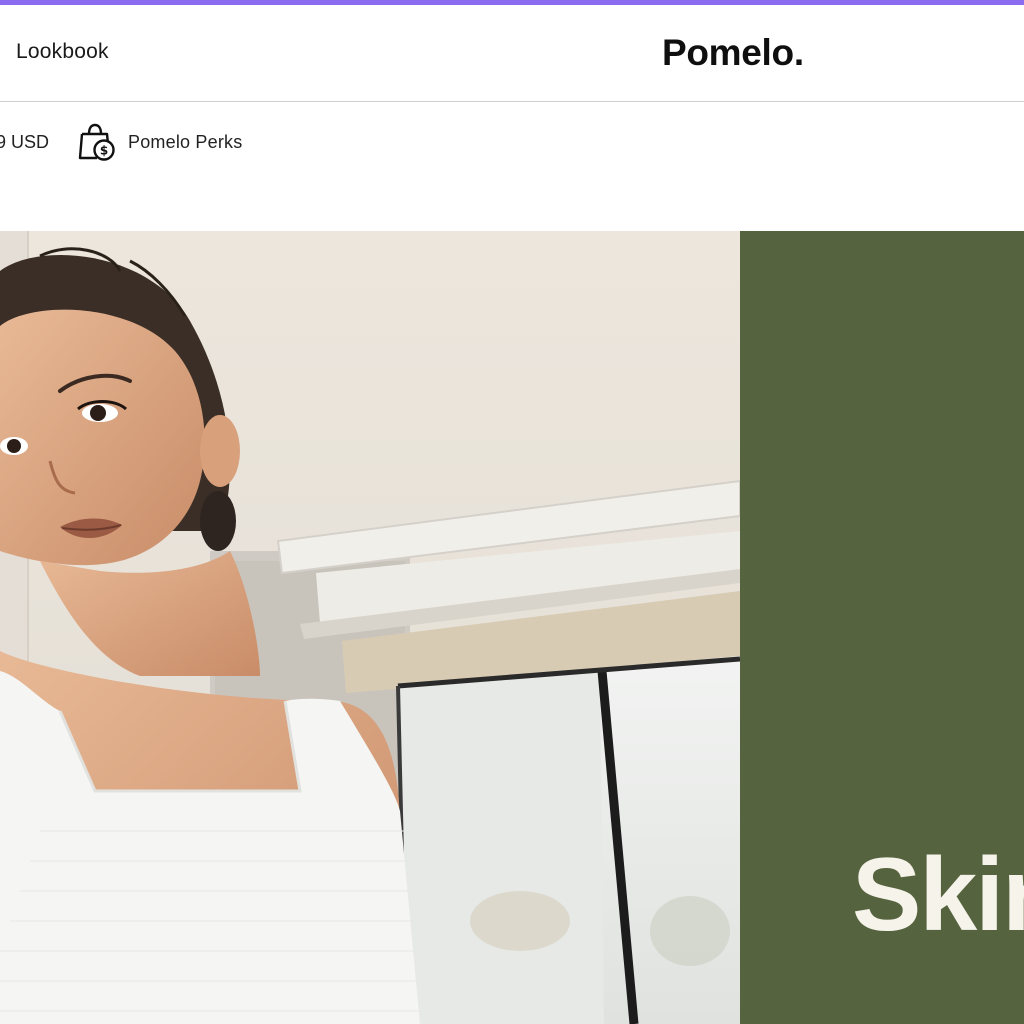 The width and height of the screenshot is (1024, 1024). What do you see at coordinates (96, 142) in the screenshot?
I see `shopping-bag-dollar-icon: $` at bounding box center [96, 142].